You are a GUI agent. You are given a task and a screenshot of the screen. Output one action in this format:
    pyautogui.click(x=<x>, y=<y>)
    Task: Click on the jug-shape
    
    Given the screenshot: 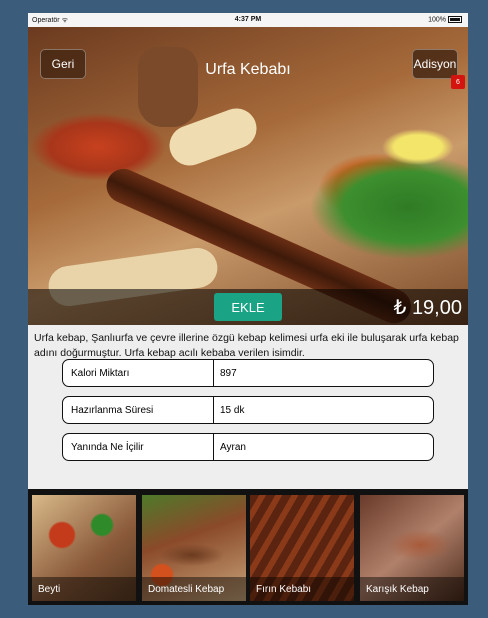 What is the action you would take?
    pyautogui.click(x=168, y=87)
    